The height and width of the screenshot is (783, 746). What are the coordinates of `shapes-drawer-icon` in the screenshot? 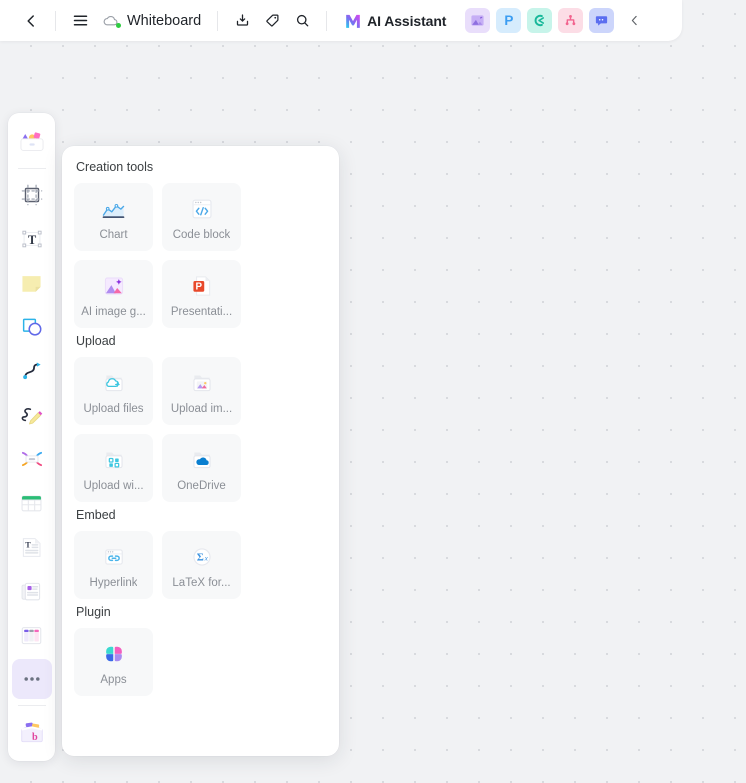 It's located at (31, 141).